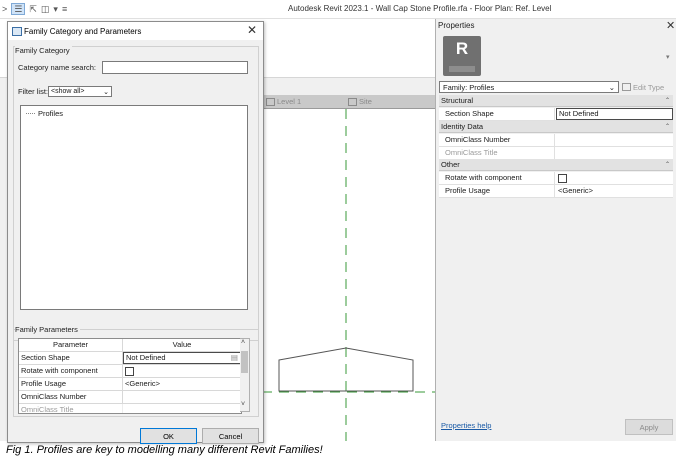 Image resolution: width=676 pixels, height=462 pixels. I want to click on section-title: Other, so click(450, 164).